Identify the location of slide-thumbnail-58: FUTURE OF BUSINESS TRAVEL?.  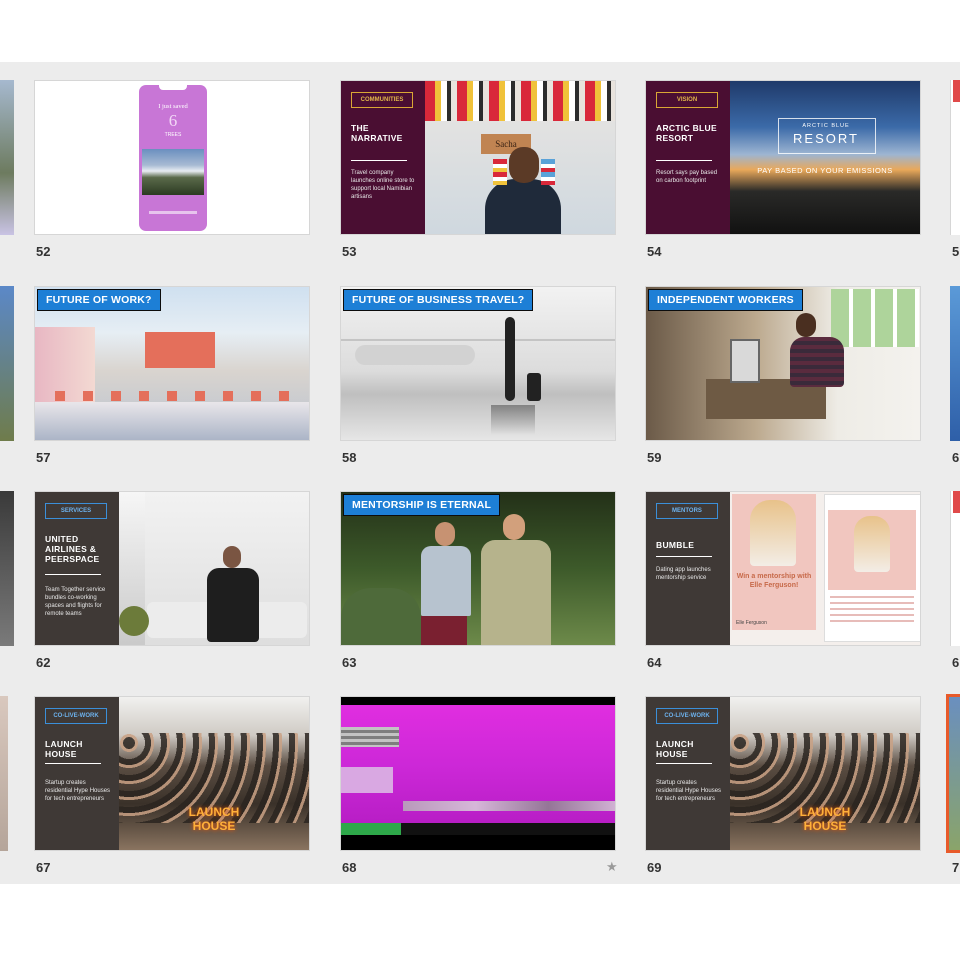
(478, 363).